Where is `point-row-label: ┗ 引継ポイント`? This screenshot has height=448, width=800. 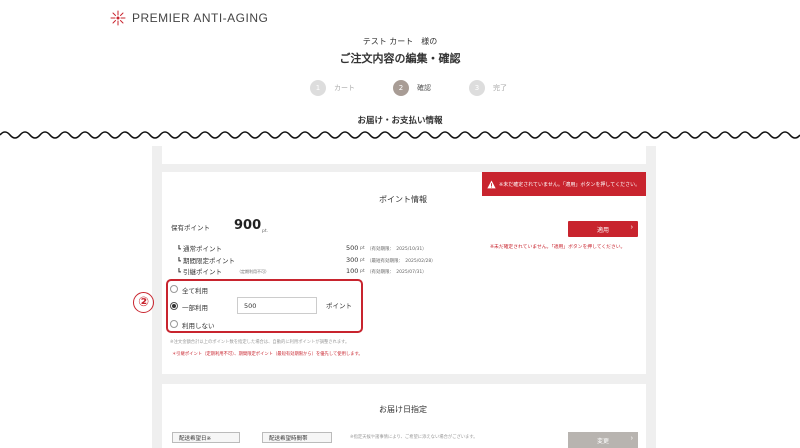 point-row-label: ┗ 引継ポイント is located at coordinates (199, 272).